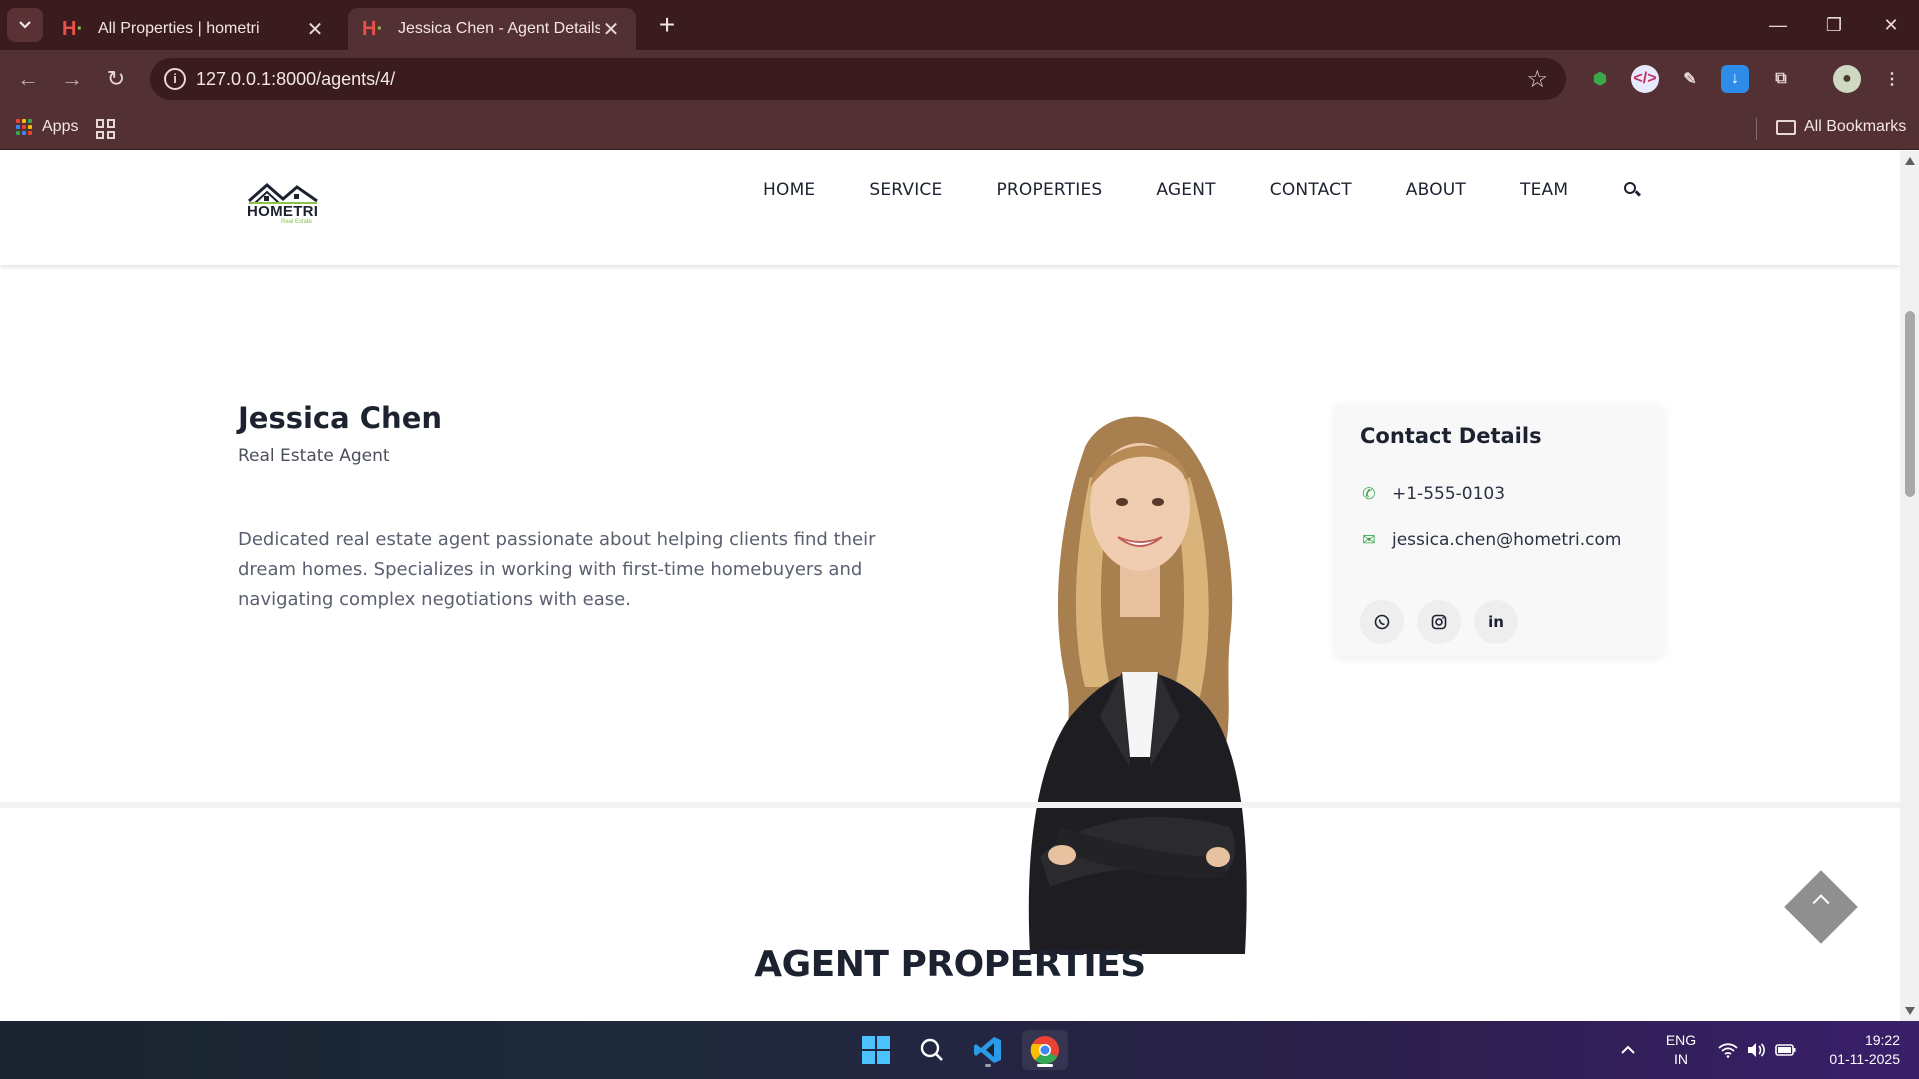 The height and width of the screenshot is (1079, 1919). I want to click on windows-start-icon, so click(876, 1050).